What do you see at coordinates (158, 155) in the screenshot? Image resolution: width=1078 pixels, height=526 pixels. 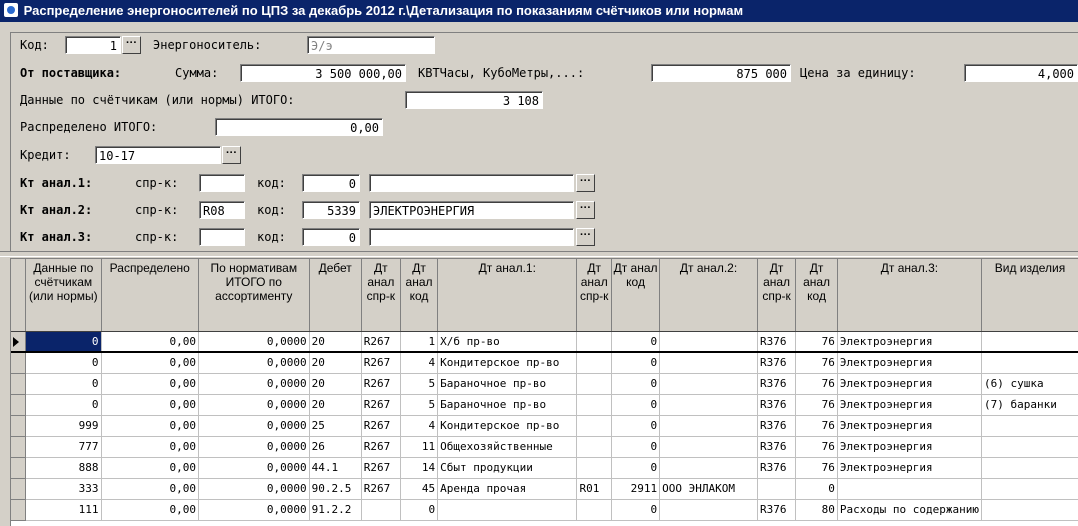 I see `credit-input: 10-17` at bounding box center [158, 155].